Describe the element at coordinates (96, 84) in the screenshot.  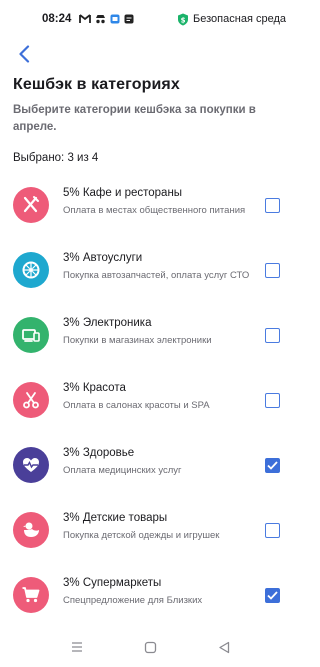
I see `page-title: Кешбэк в категориях` at that location.